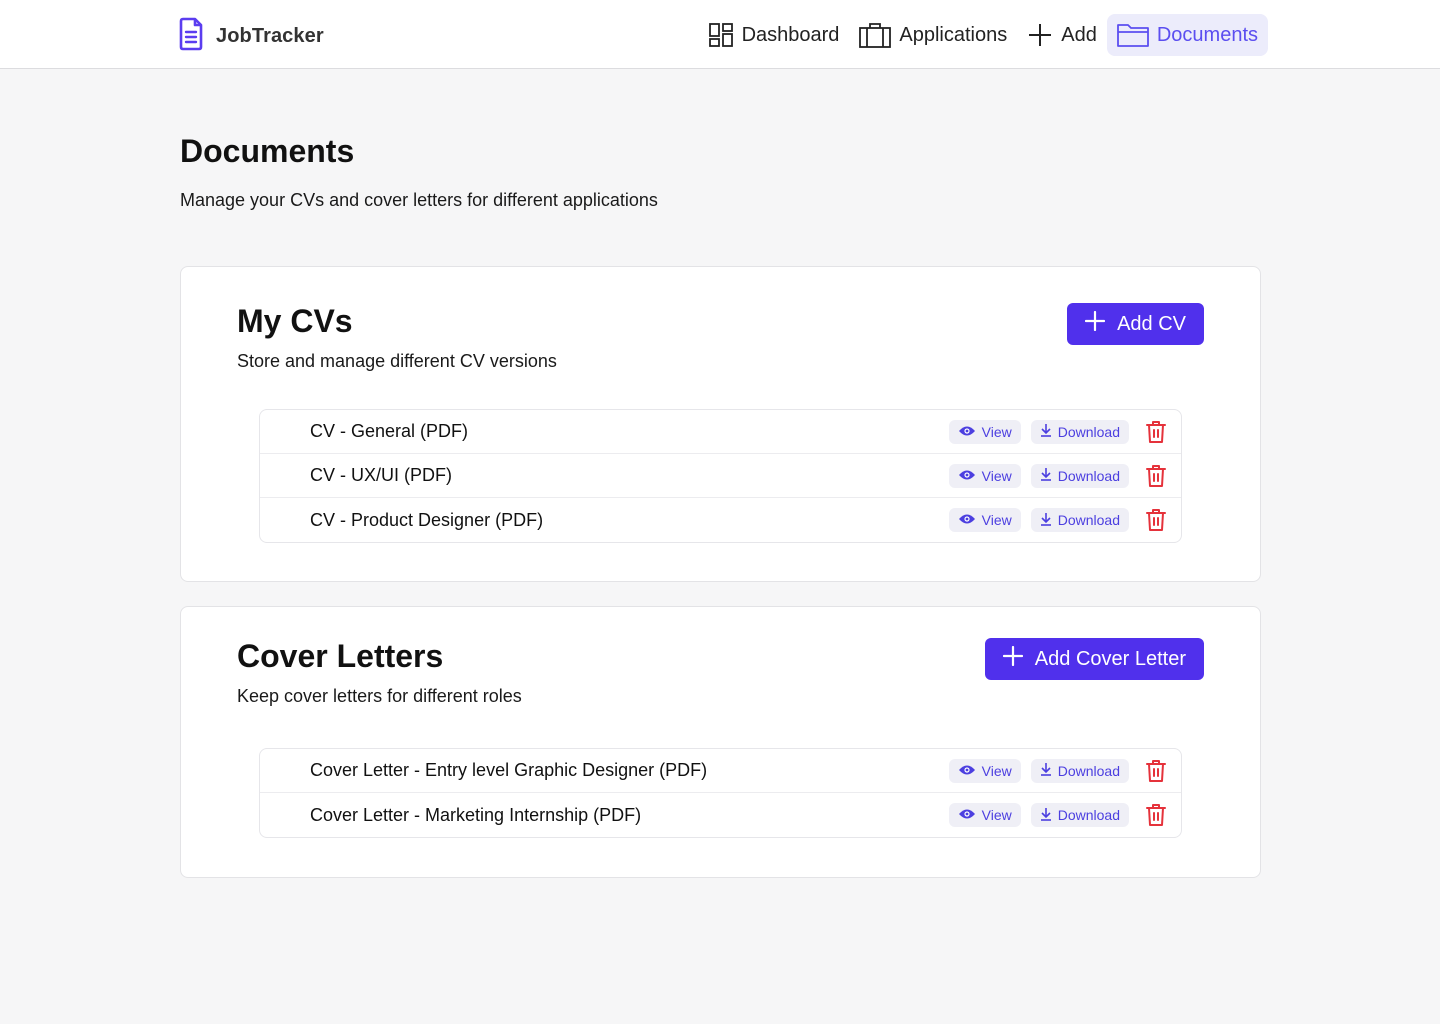  I want to click on document-name: CV - General (PDF), so click(389, 431).